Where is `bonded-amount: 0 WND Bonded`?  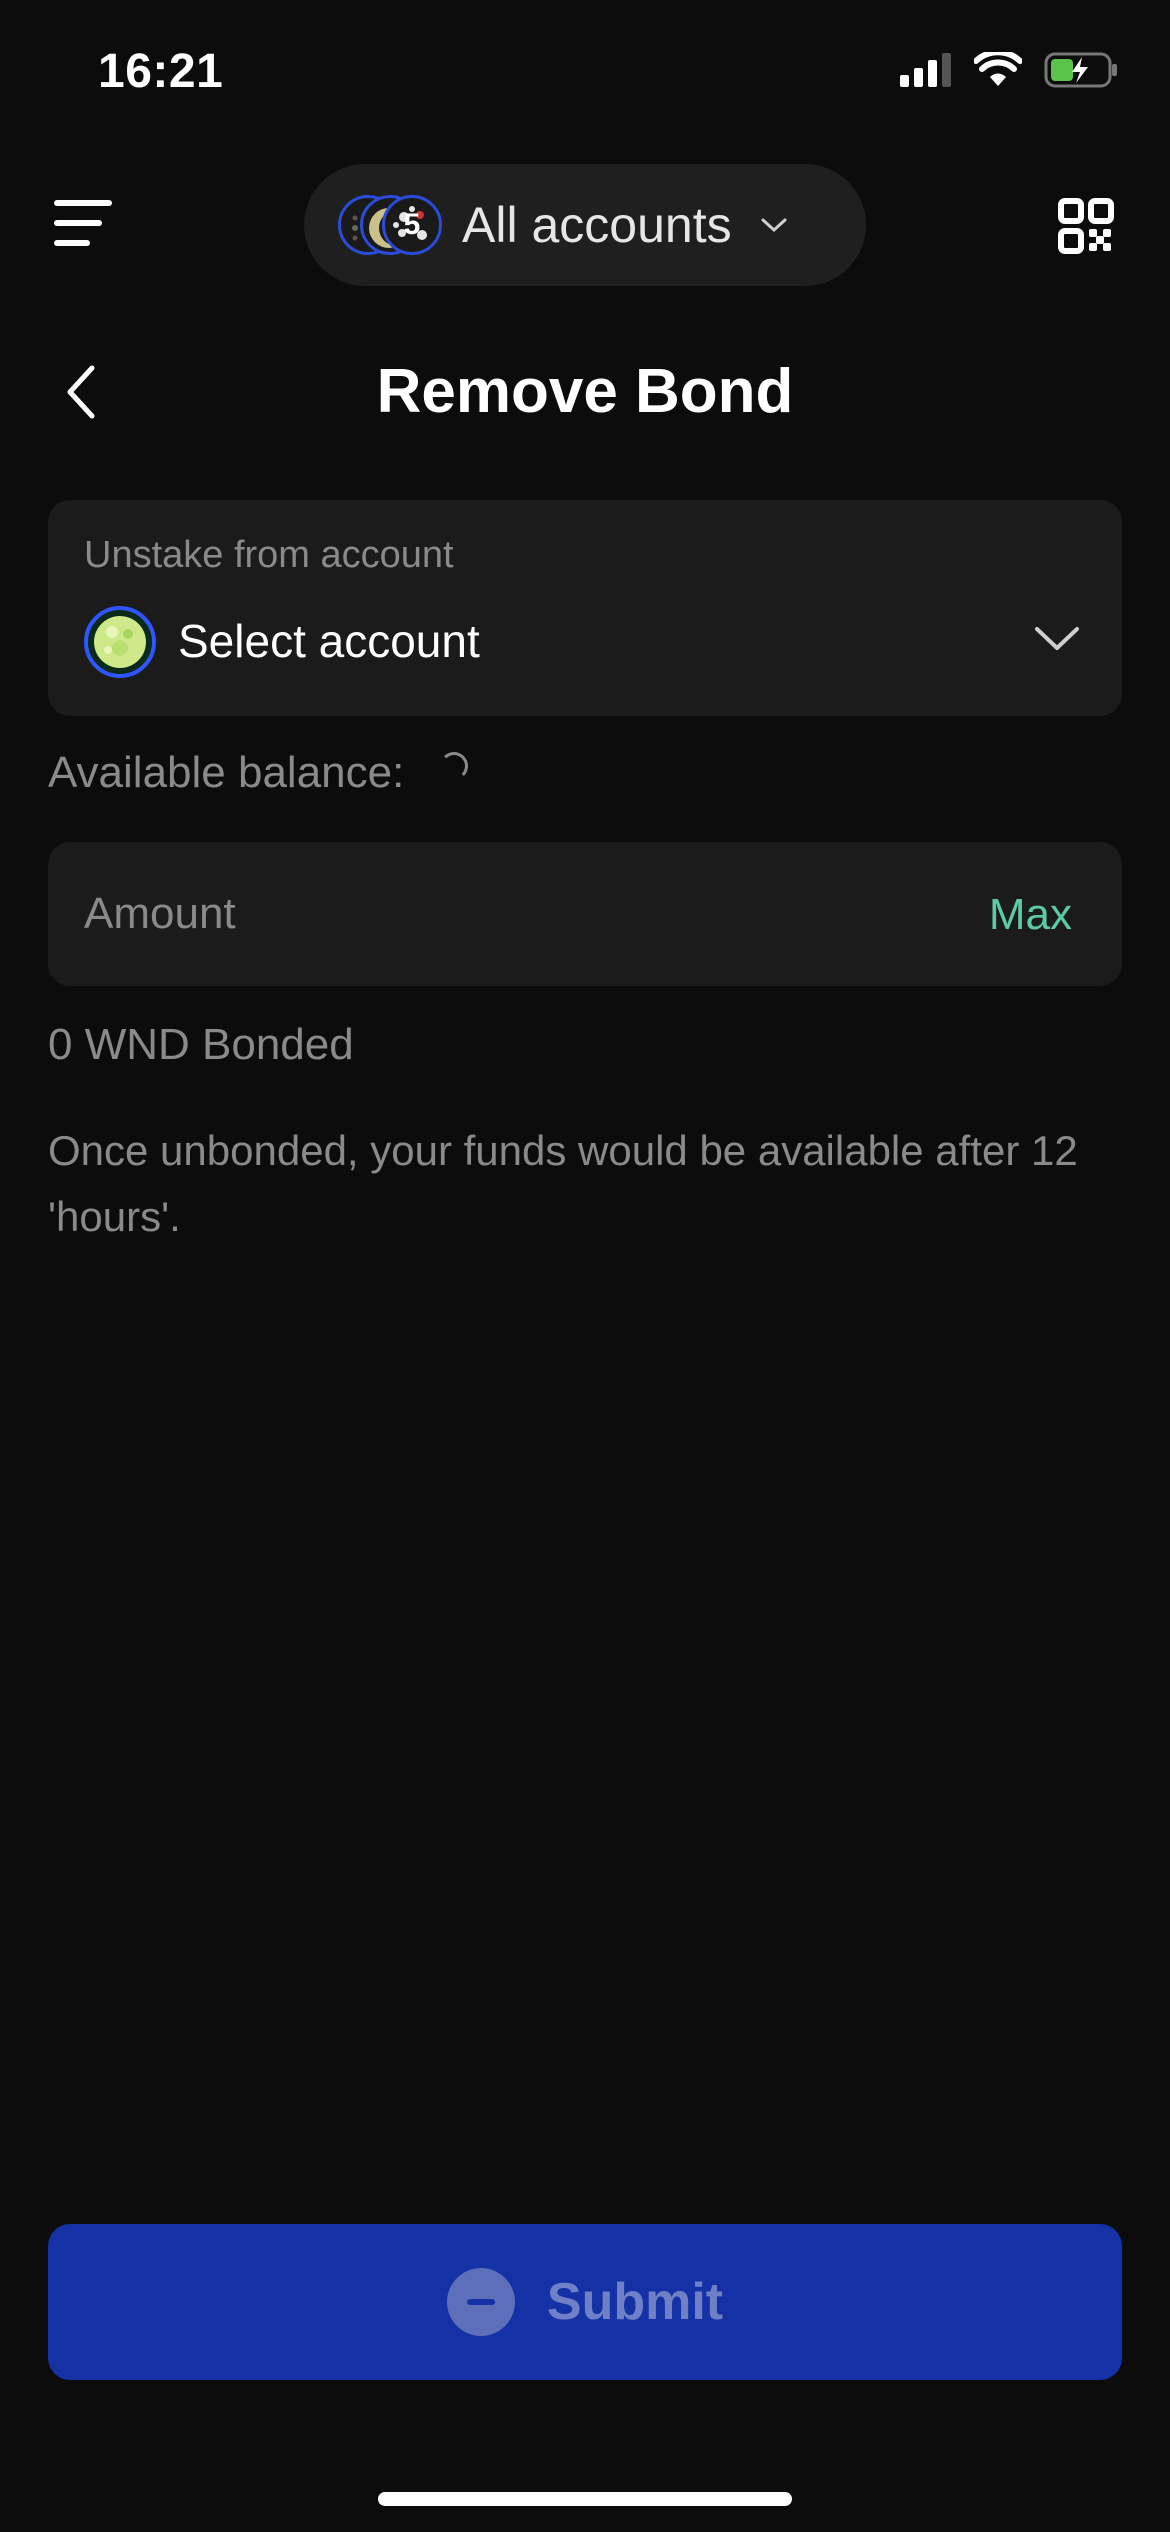 bonded-amount: 0 WND Bonded is located at coordinates (201, 1044).